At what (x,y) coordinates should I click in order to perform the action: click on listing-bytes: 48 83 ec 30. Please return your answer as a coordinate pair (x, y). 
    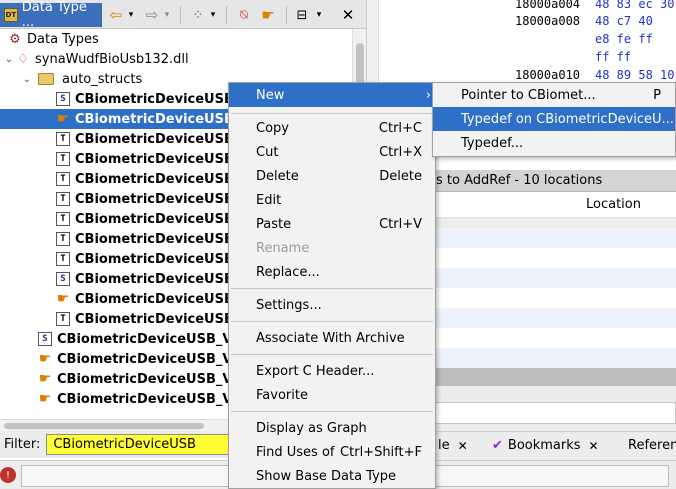
    Looking at the image, I should click on (634, 5).